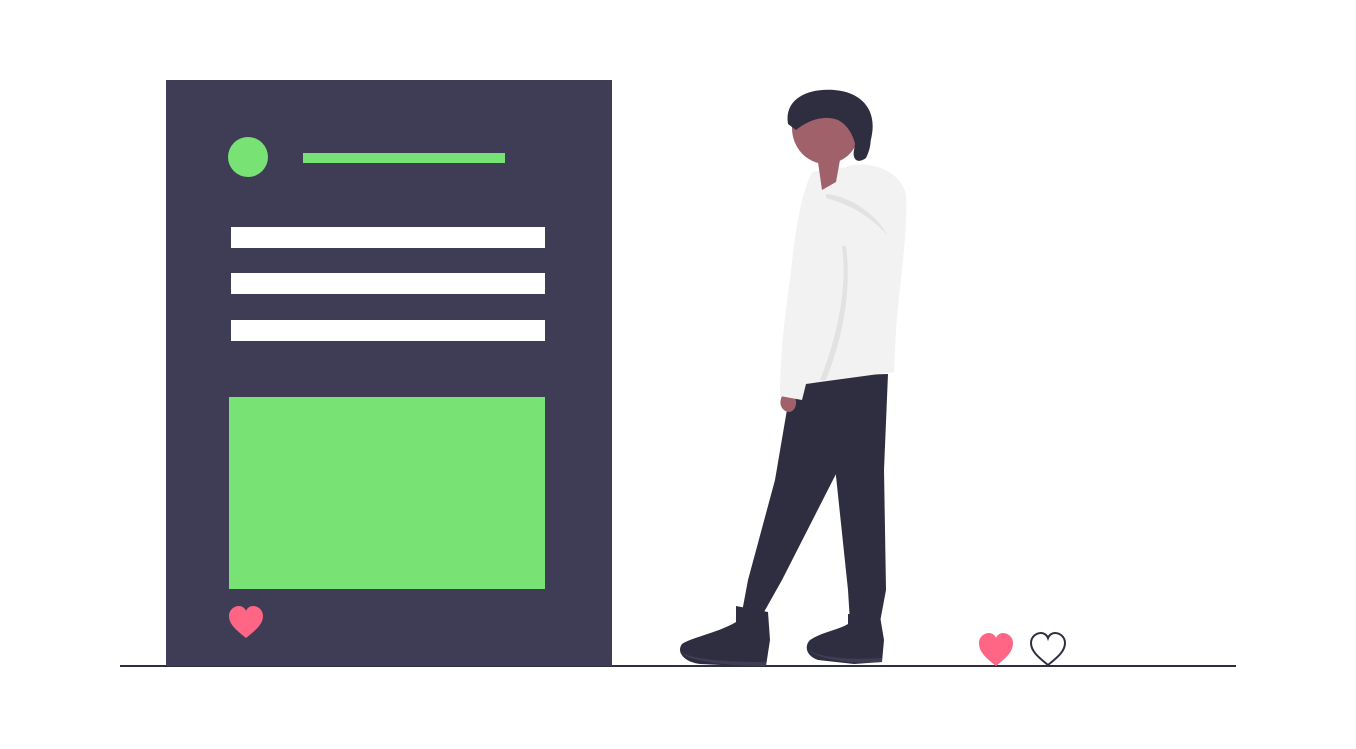  Describe the element at coordinates (404, 158) in the screenshot. I see `username-bar` at that location.